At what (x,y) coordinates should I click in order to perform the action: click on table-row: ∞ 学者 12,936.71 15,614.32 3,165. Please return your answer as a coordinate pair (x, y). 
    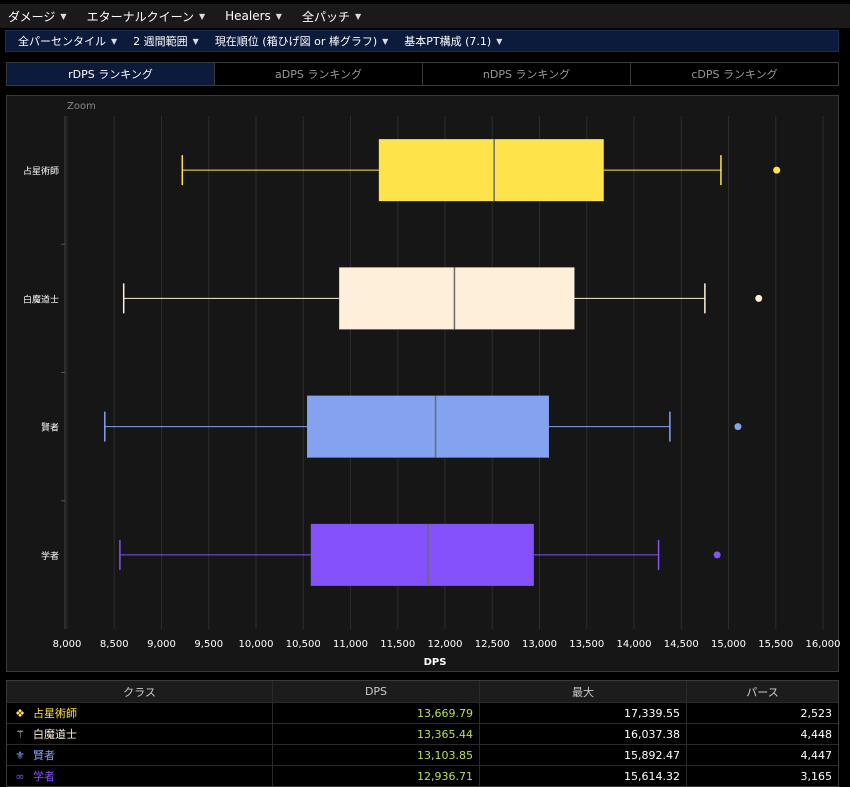
    Looking at the image, I should click on (422, 775).